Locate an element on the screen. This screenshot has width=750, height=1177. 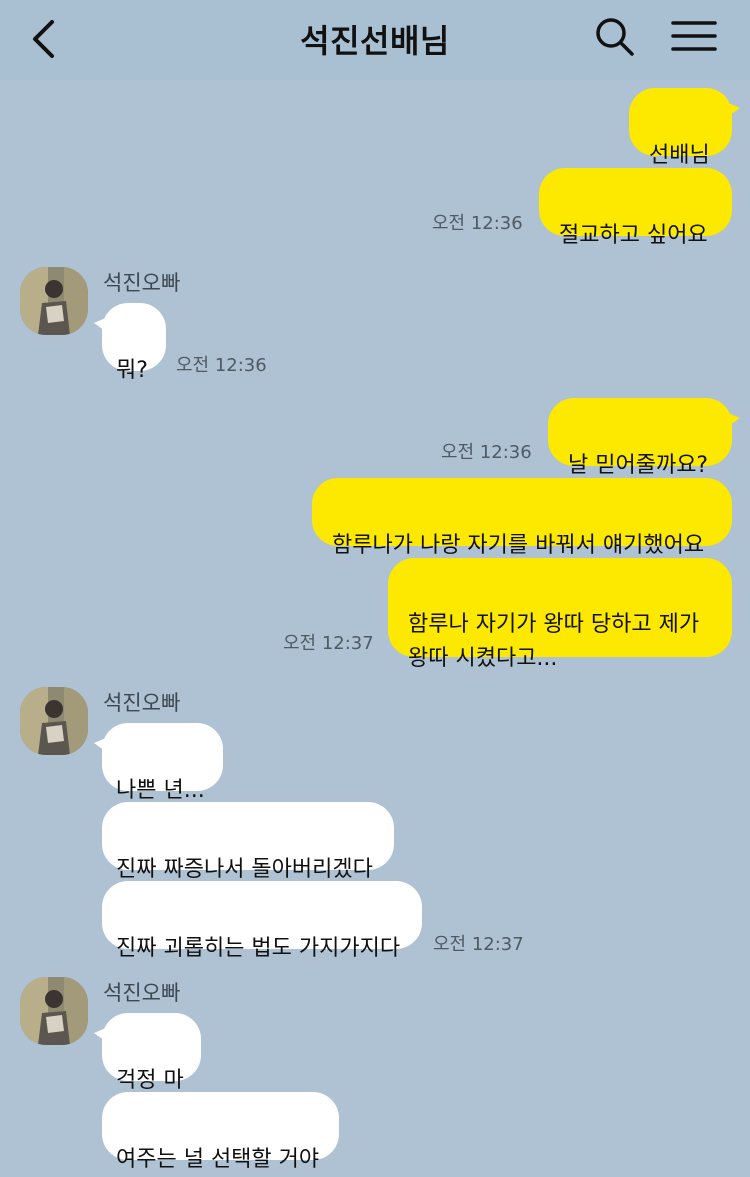
message-bubble-incoming: 걱정 마 is located at coordinates (147, 1053).